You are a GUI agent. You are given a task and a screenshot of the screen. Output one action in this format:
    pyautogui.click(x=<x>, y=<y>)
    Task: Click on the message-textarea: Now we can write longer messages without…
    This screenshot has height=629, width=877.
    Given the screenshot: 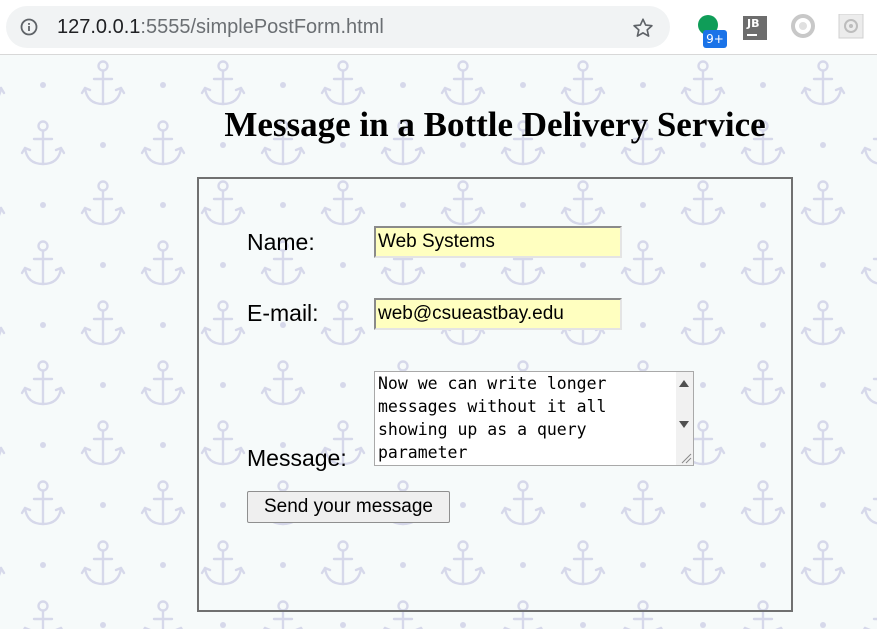 What is the action you would take?
    pyautogui.click(x=525, y=418)
    